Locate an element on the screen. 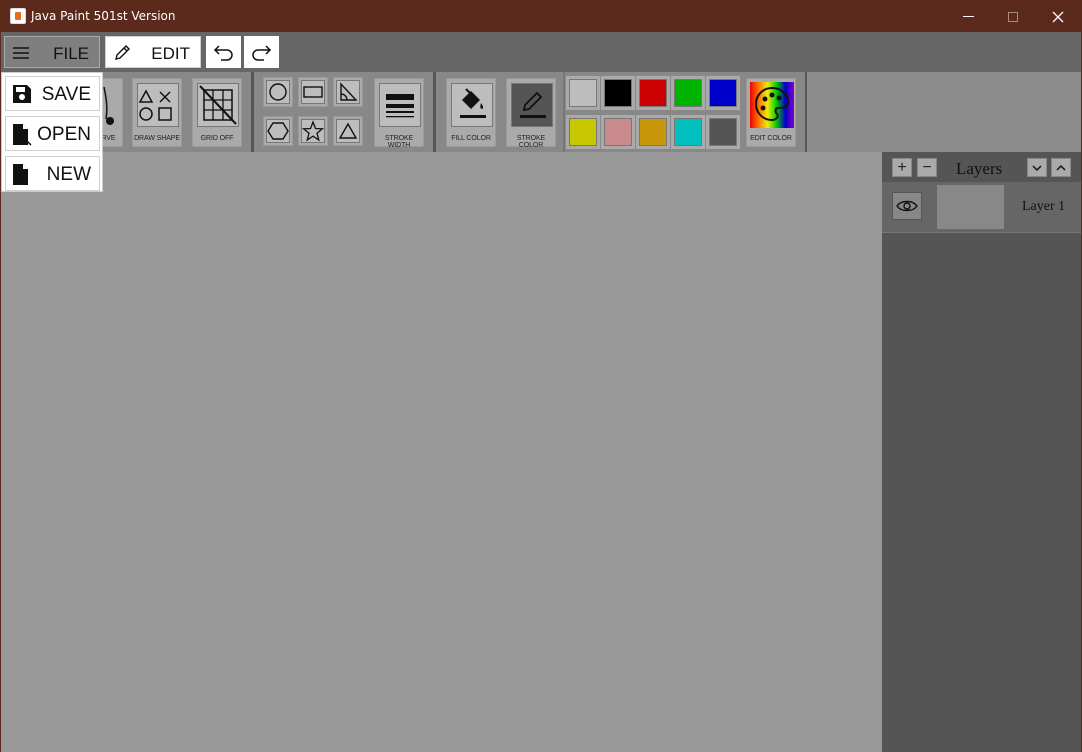 Image resolution: width=1082 pixels, height=752 pixels. layer-row: Layer 1 is located at coordinates (981, 207).